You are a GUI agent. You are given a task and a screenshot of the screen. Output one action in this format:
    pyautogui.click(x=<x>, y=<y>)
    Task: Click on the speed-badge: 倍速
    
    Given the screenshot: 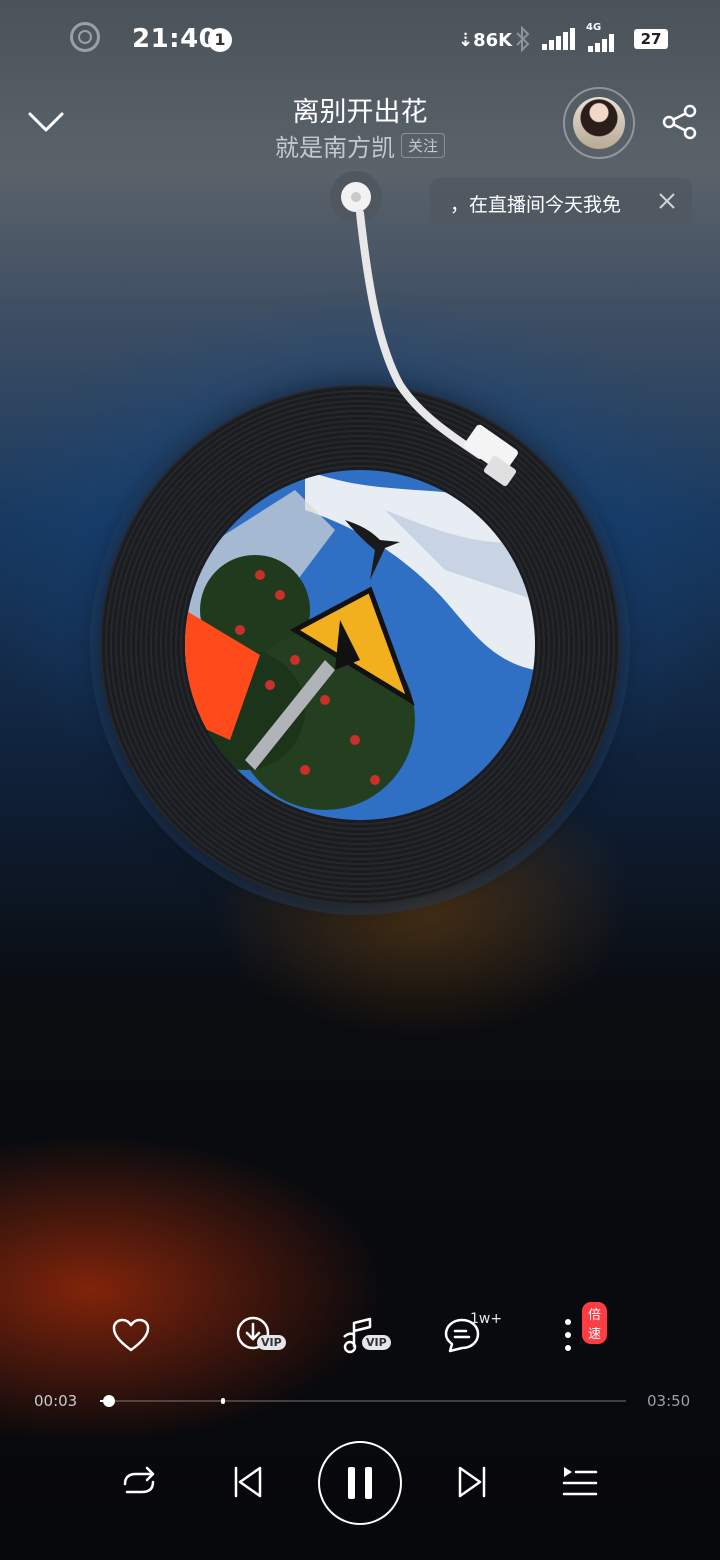 What is the action you would take?
    pyautogui.click(x=595, y=1323)
    